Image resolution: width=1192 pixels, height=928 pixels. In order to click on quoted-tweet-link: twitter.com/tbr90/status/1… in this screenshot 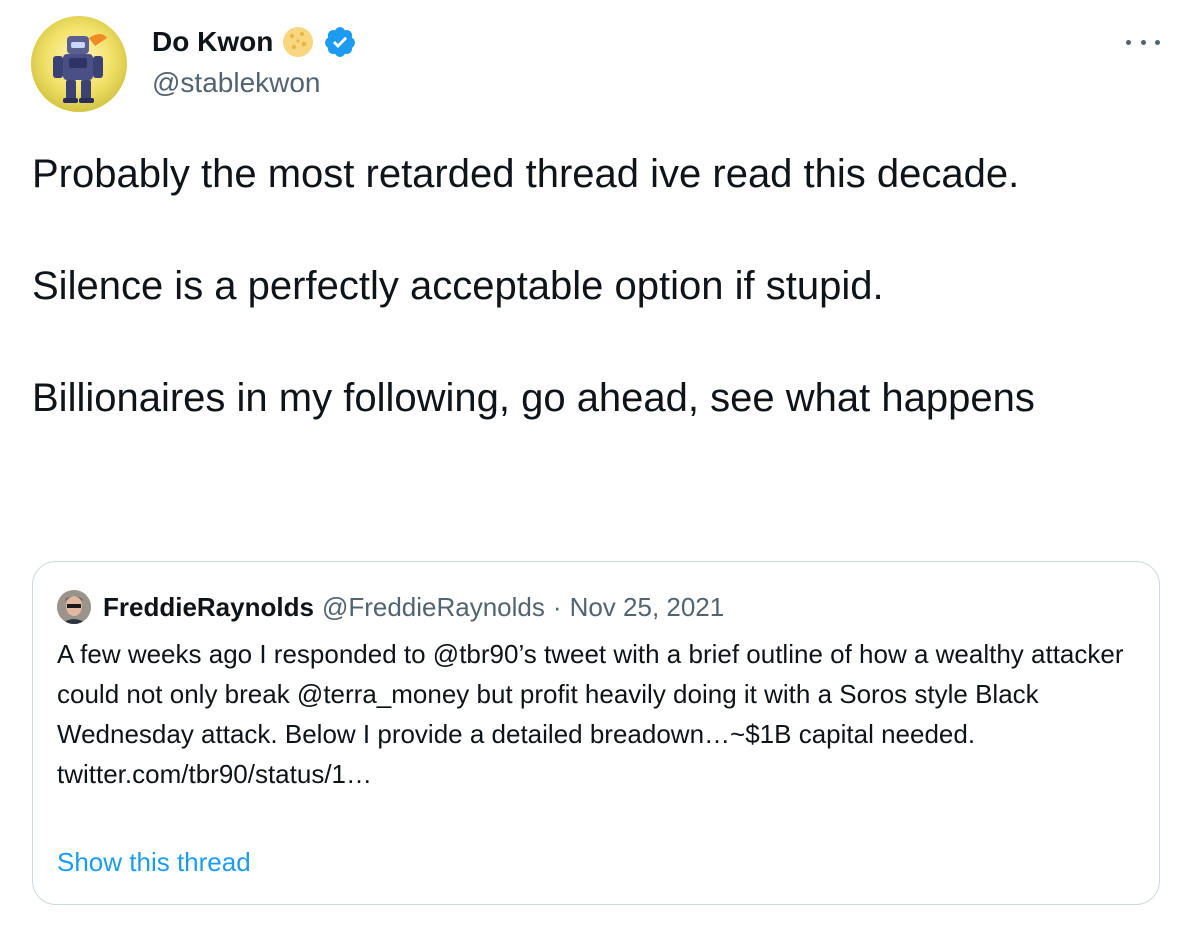, I will do `click(597, 774)`.